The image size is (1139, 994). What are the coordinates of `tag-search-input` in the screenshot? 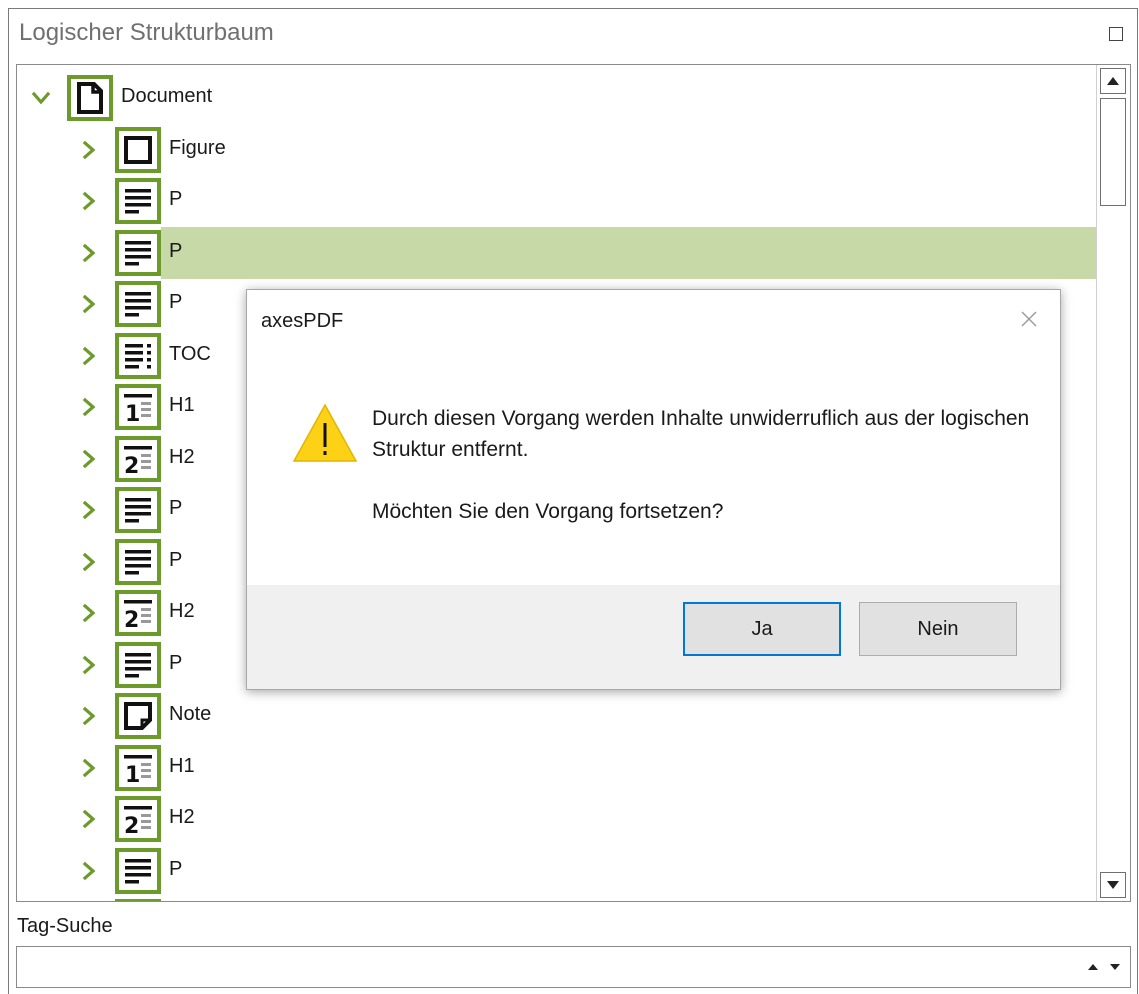 It's located at (543, 968).